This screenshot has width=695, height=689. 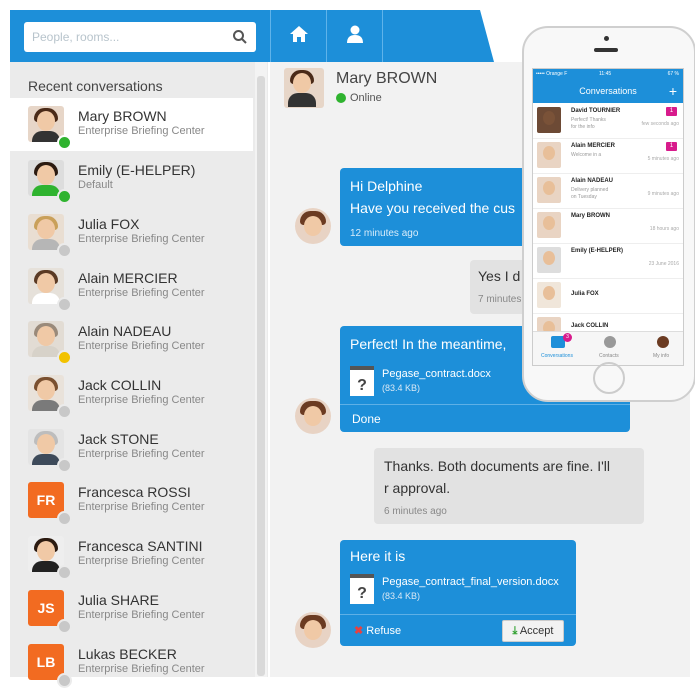 What do you see at coordinates (415, 511) in the screenshot?
I see `message-time: 6 minutes ago` at bounding box center [415, 511].